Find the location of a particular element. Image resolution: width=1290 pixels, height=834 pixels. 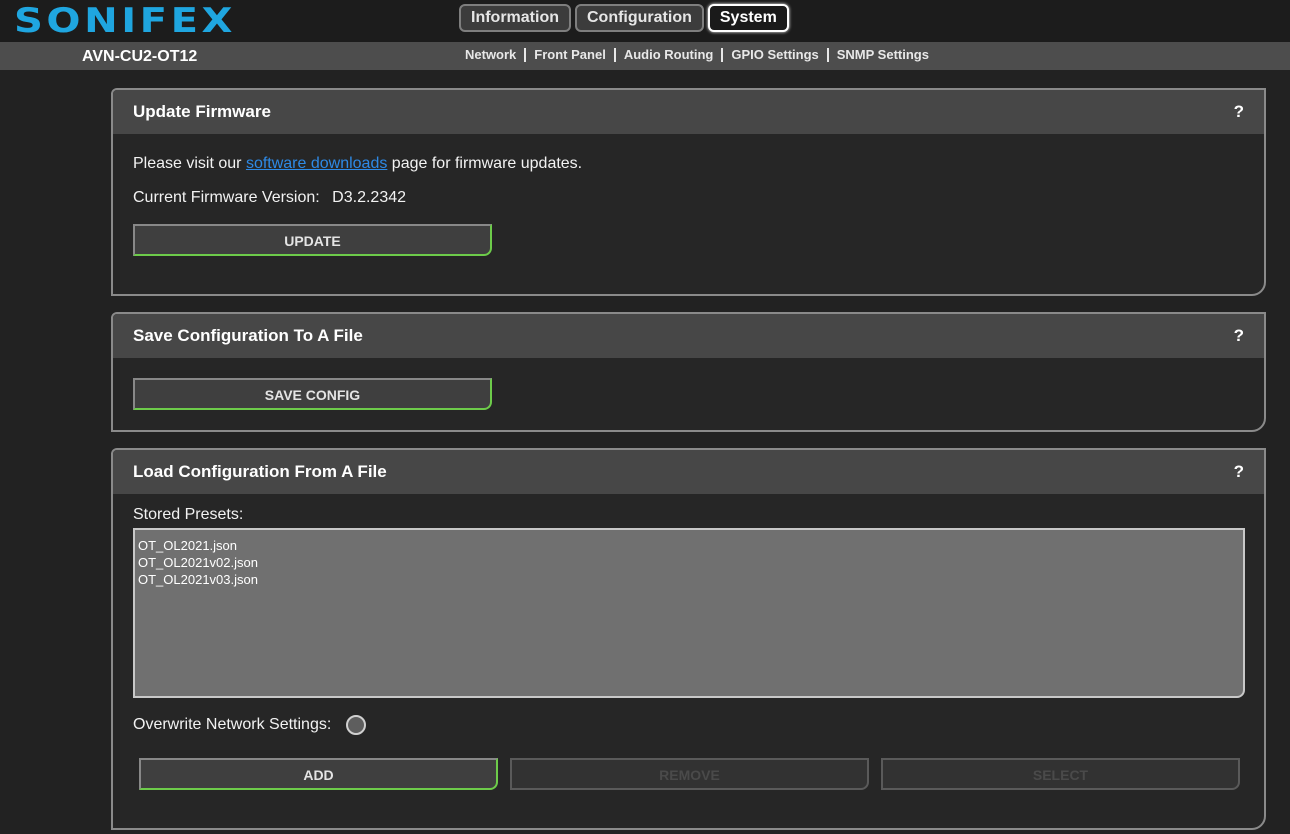

tab-system: System is located at coordinates (748, 18).